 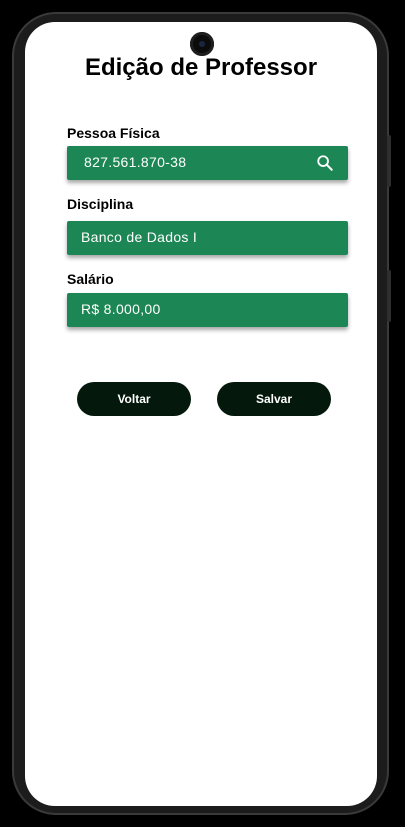 What do you see at coordinates (207, 163) in the screenshot?
I see `pessoa-fisica-field: 827.561.870-38` at bounding box center [207, 163].